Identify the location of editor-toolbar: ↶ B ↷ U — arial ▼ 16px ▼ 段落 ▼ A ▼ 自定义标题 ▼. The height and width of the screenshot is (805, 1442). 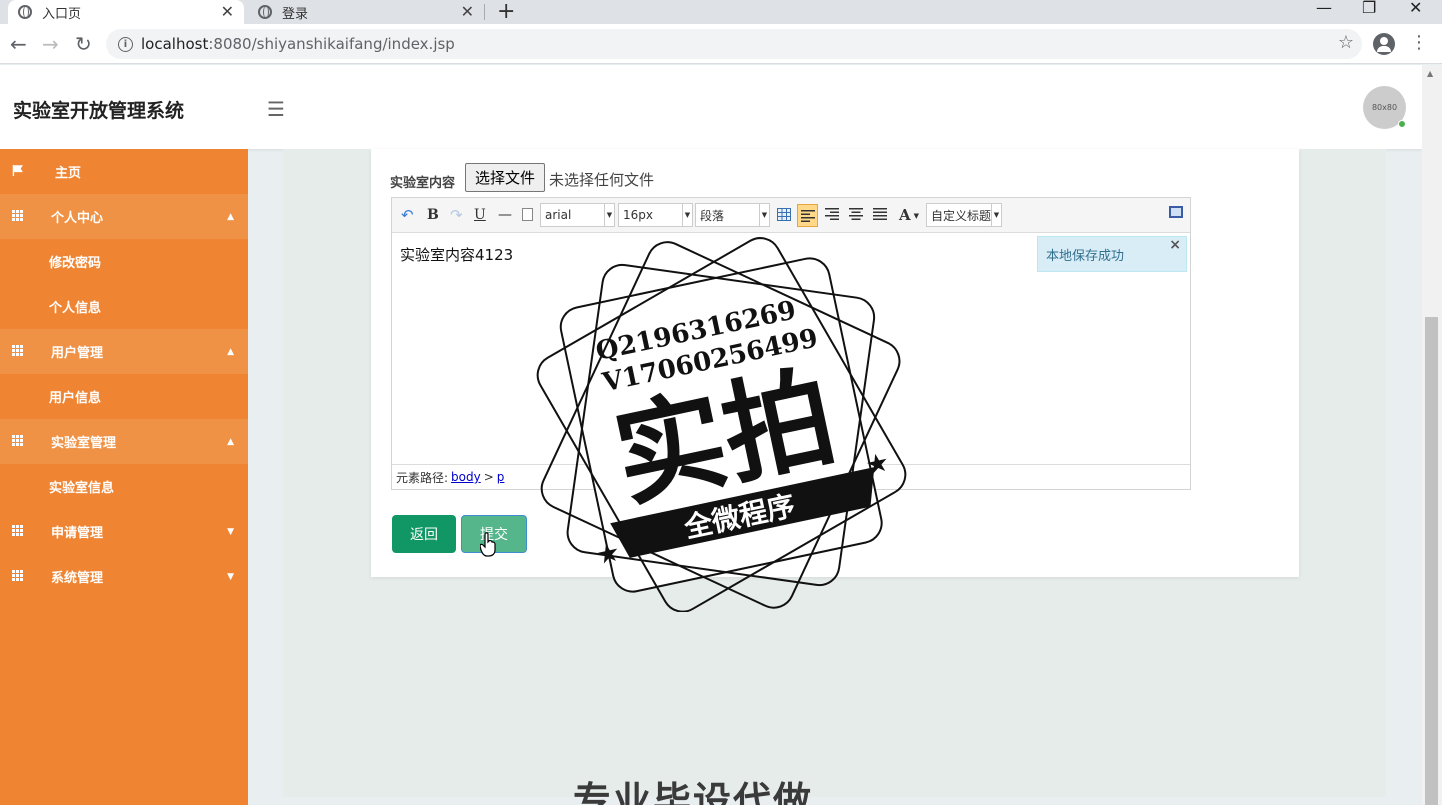
(791, 215).